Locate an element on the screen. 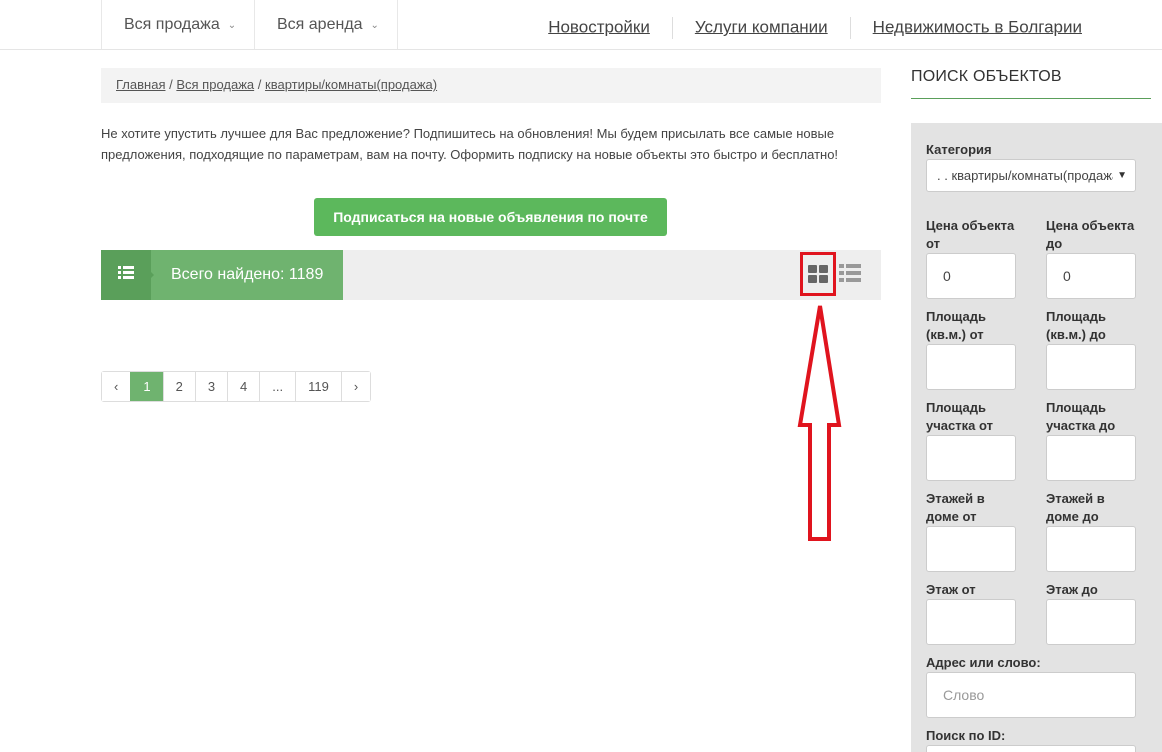 Image resolution: width=1162 pixels, height=752 pixels. breadcrumb-home: Главная is located at coordinates (140, 84).